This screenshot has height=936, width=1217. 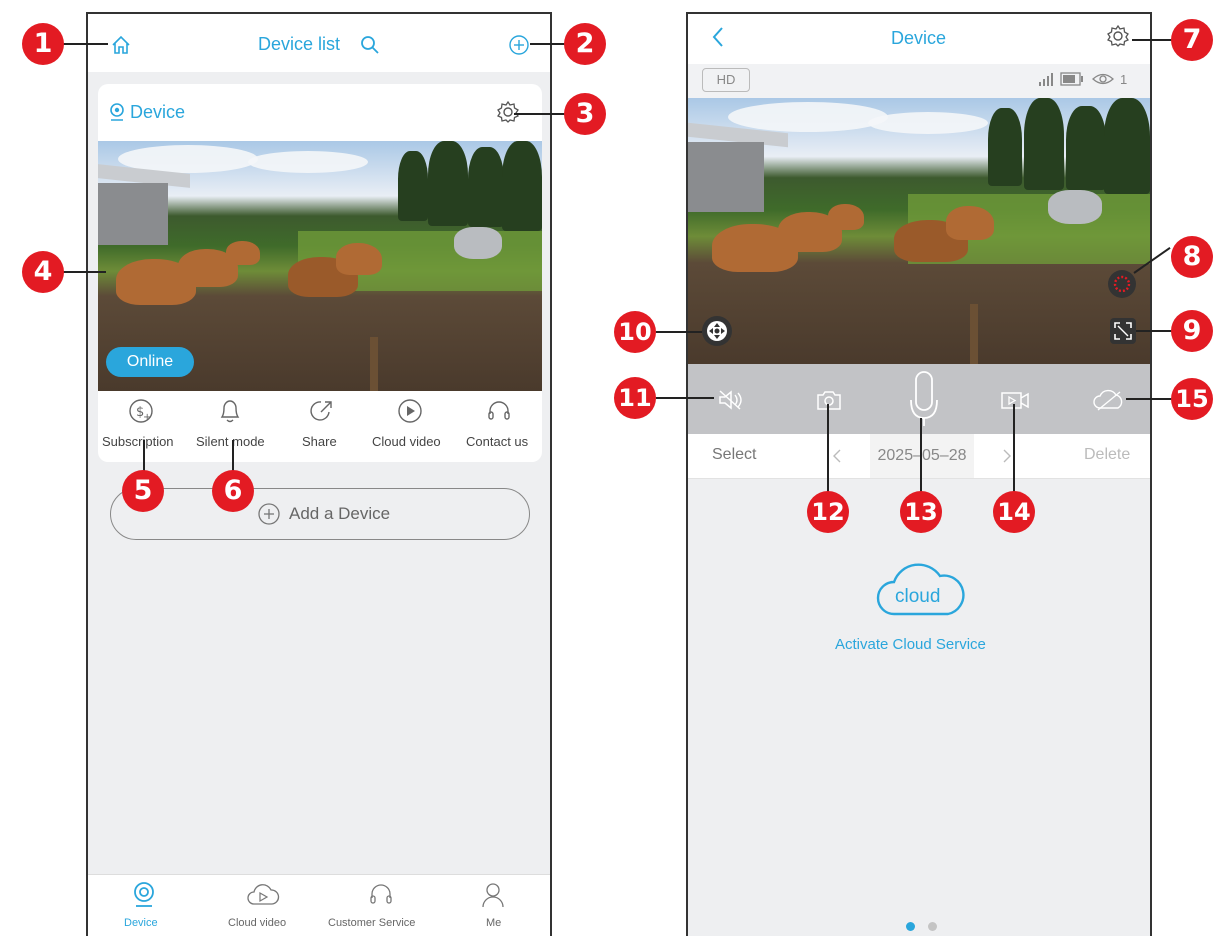 I want to click on quality-label: HD, so click(x=726, y=79).